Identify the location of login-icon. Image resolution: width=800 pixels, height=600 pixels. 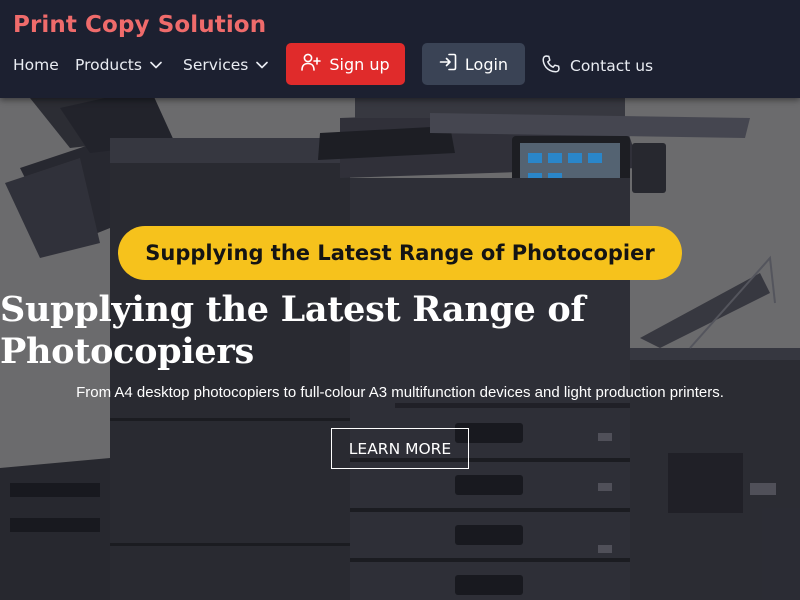
(448, 64).